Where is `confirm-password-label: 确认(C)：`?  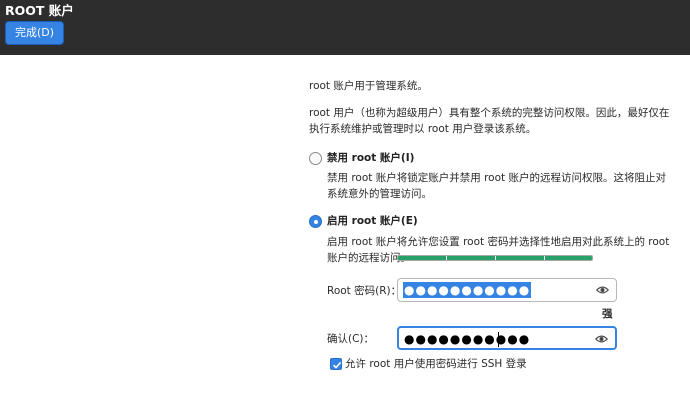
confirm-password-label: 确认(C)： is located at coordinates (351, 339).